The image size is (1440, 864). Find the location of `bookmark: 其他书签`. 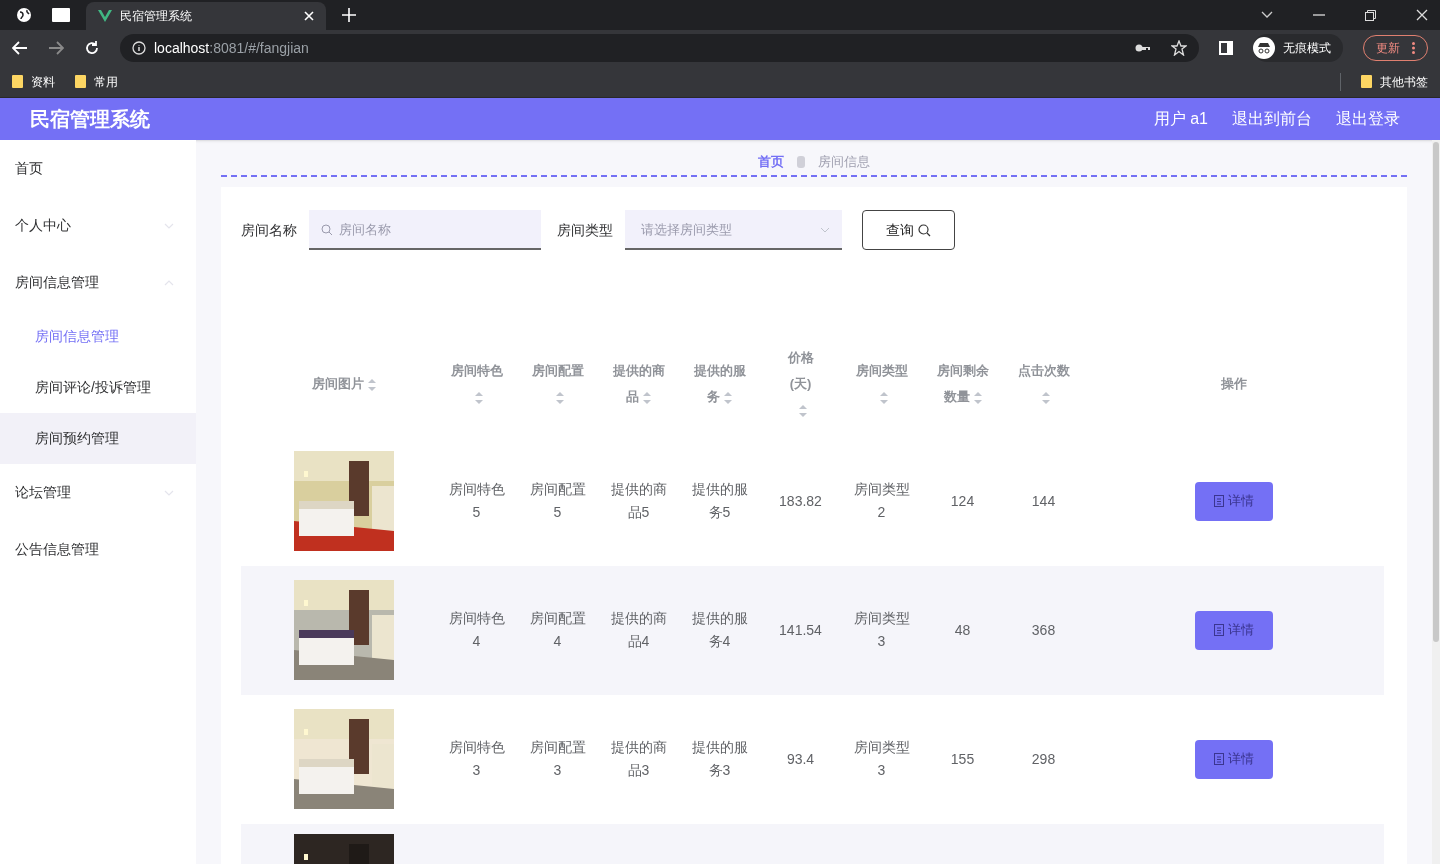

bookmark: 其他书签 is located at coordinates (1394, 81).